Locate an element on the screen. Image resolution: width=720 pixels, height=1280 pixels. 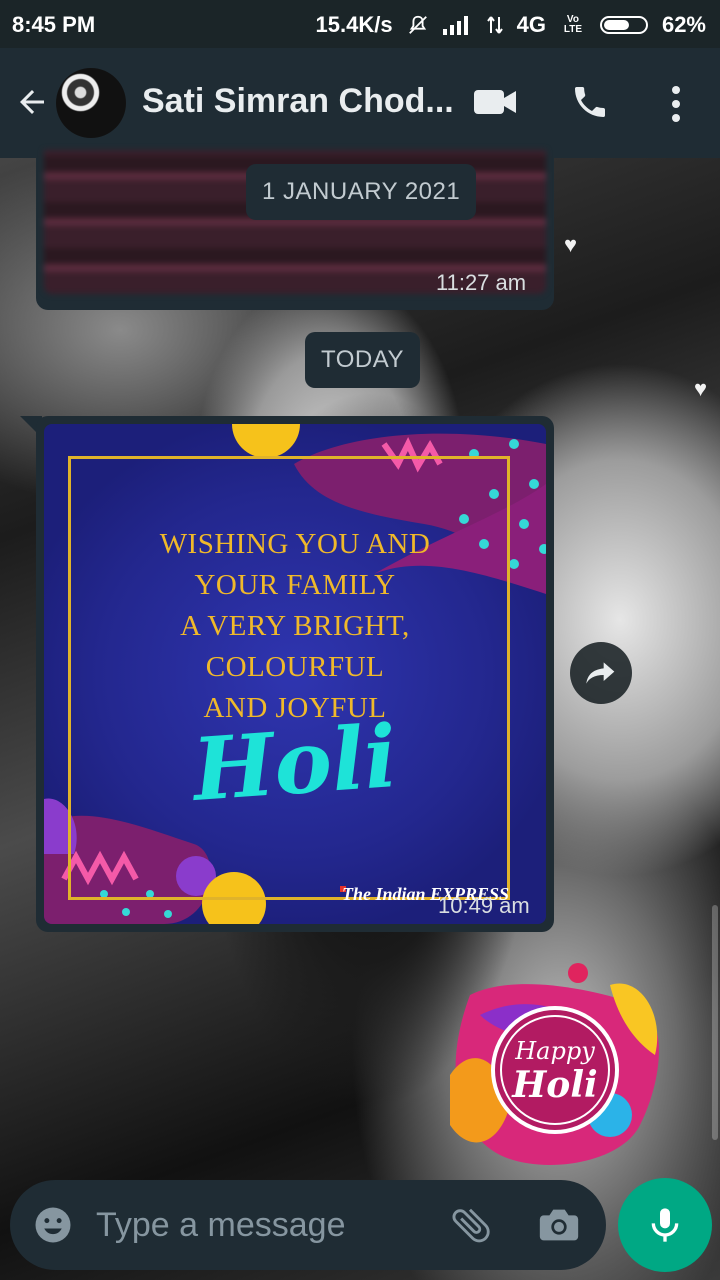
battery-icon is located at coordinates (623, 25).